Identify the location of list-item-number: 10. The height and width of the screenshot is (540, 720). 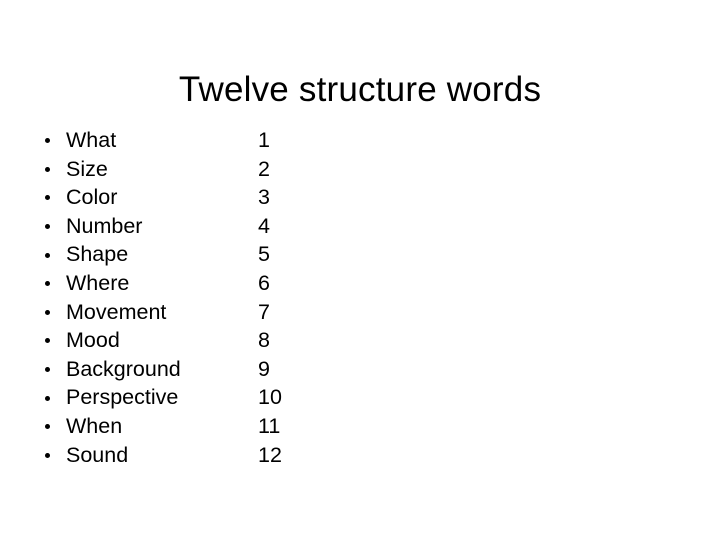
(270, 397).